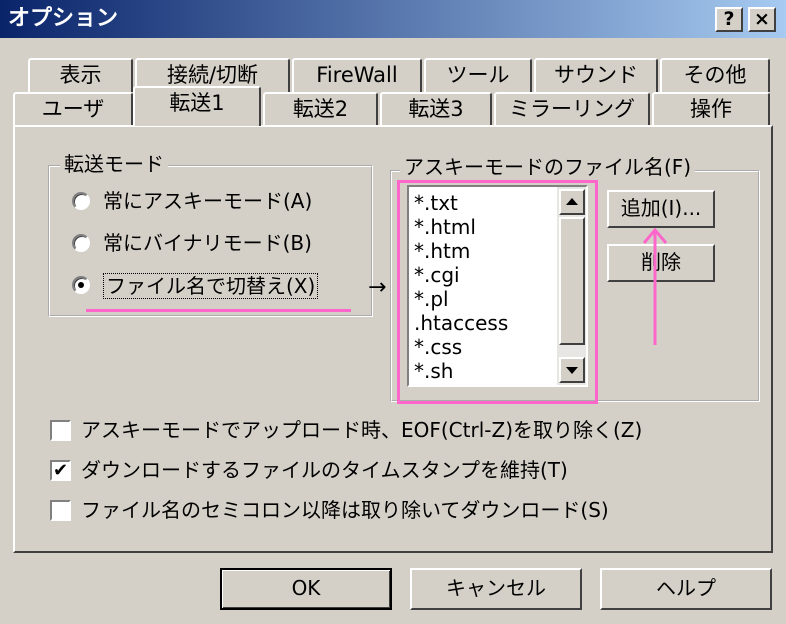  I want to click on arrow-icon: →, so click(377, 287).